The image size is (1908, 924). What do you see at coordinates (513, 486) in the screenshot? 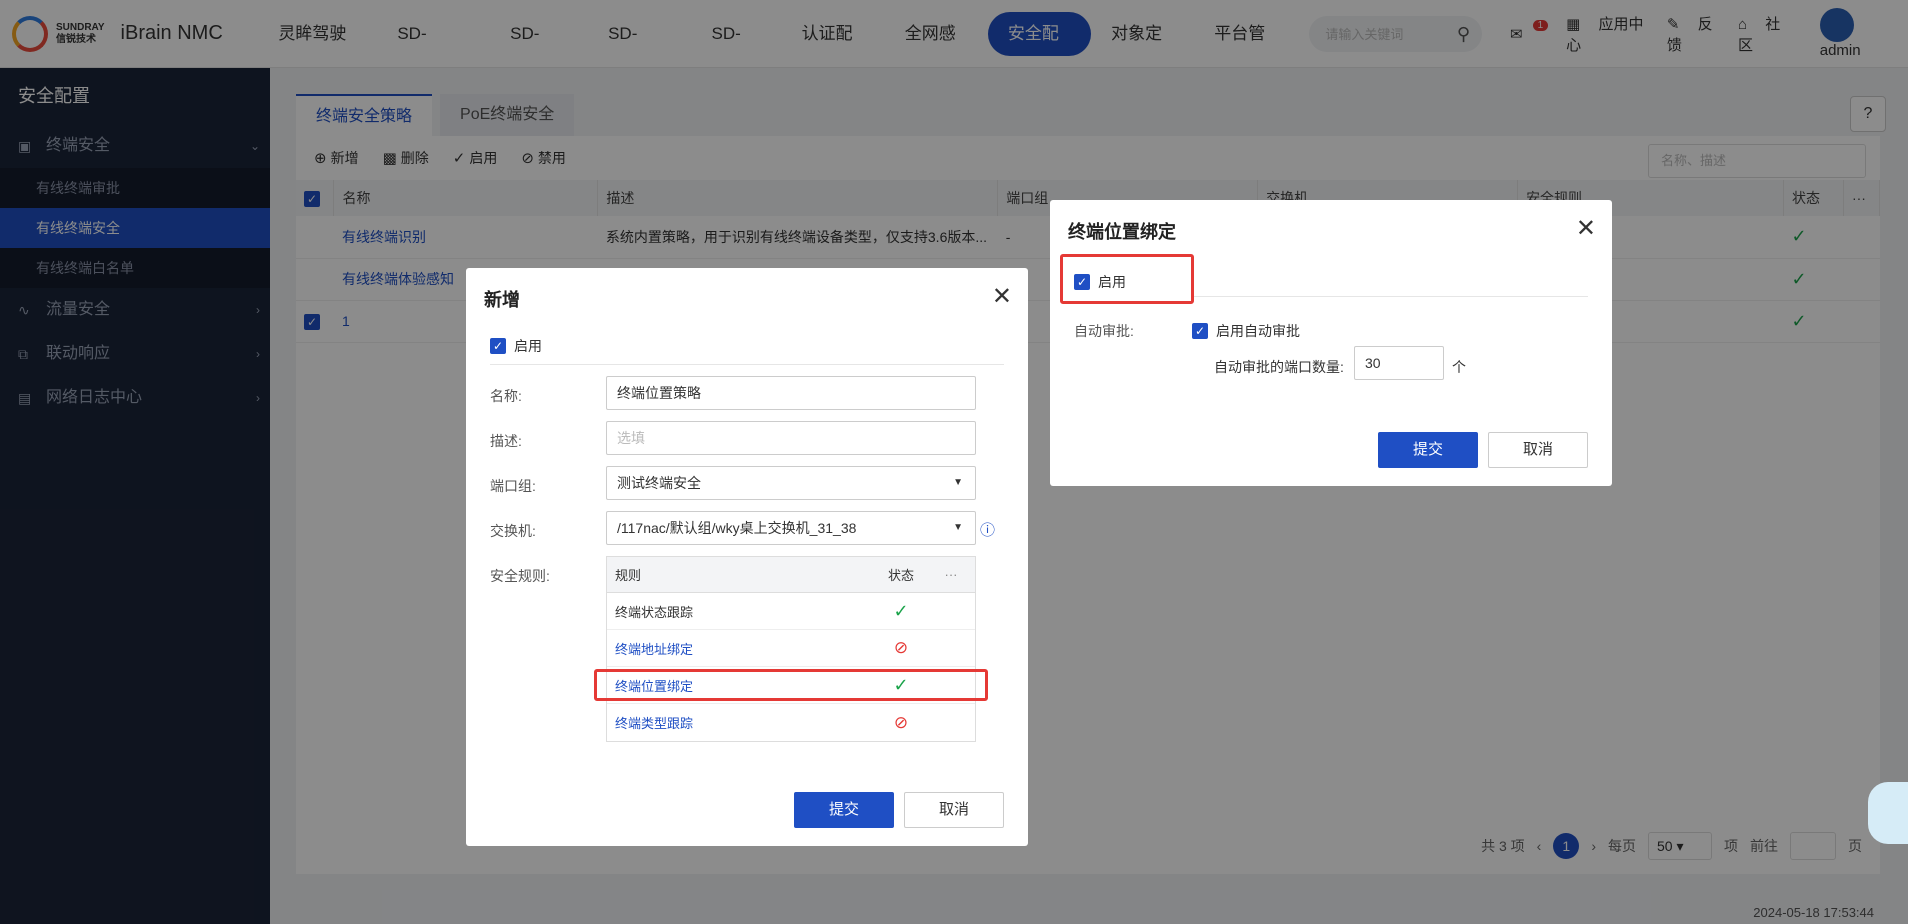
I see `port-group-label: 端口组:` at bounding box center [513, 486].